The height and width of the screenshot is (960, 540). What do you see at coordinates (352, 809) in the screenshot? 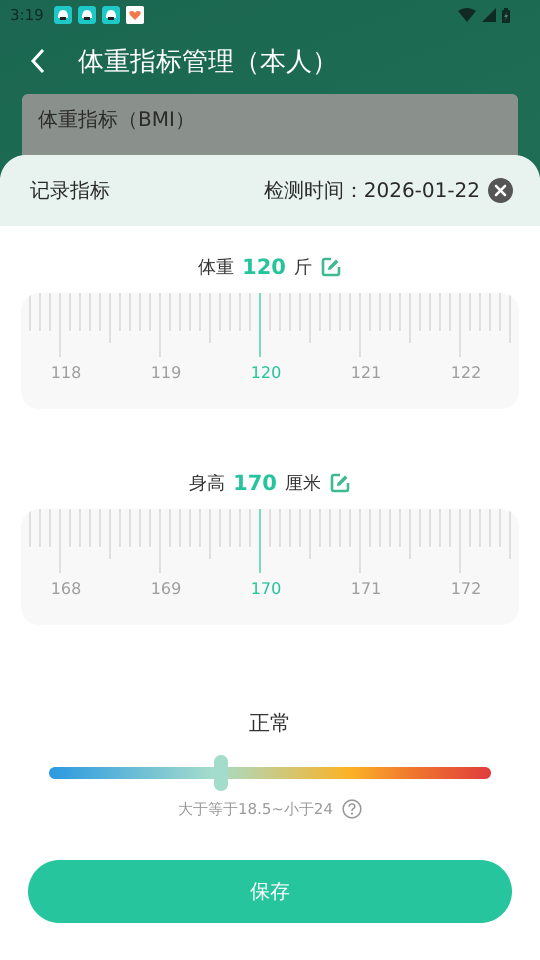
I see `help-icon` at bounding box center [352, 809].